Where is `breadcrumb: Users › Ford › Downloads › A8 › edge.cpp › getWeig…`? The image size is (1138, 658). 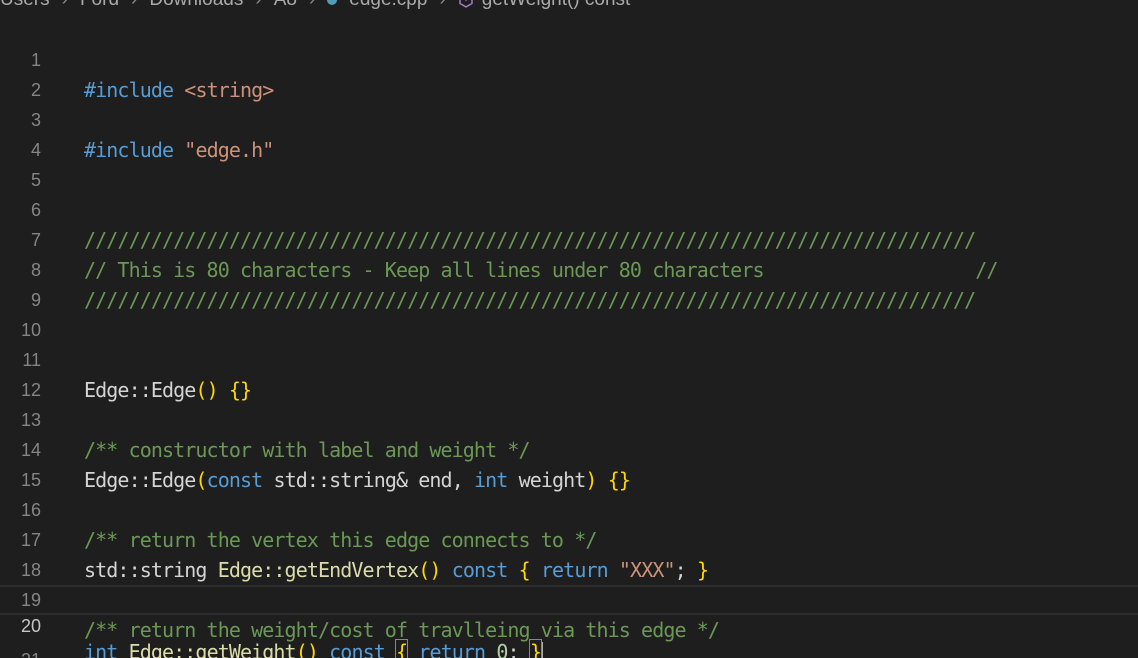 breadcrumb: Users › Ford › Downloads › A8 › edge.cpp › getWeig… is located at coordinates (315, 5).